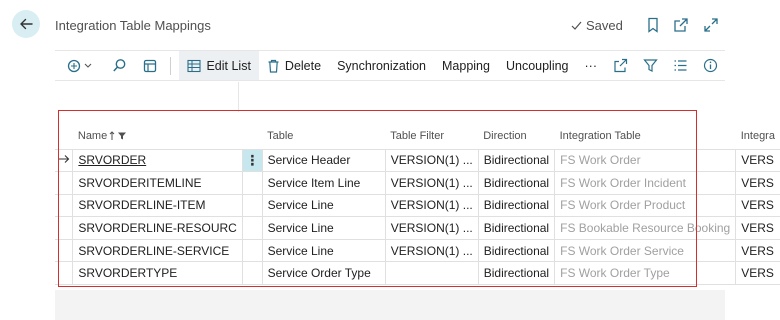 The image size is (780, 320). I want to click on cell-integration-table: FS Bookable Resource Booking, so click(645, 228).